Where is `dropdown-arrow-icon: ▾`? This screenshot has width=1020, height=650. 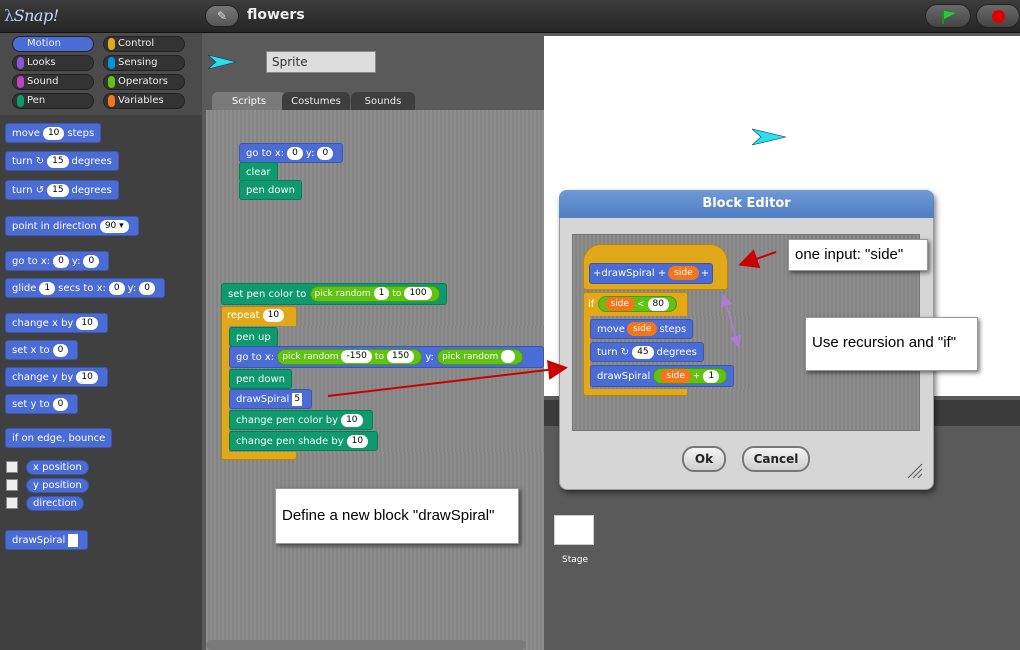 dropdown-arrow-icon: ▾ is located at coordinates (121, 225).